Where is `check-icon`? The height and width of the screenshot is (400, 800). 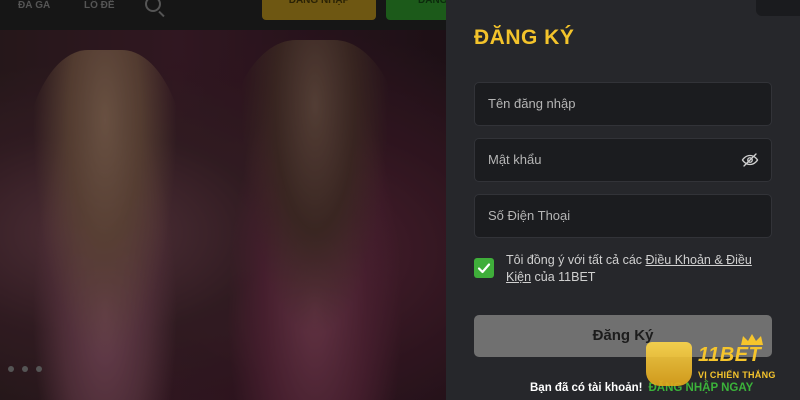
check-icon is located at coordinates (484, 268).